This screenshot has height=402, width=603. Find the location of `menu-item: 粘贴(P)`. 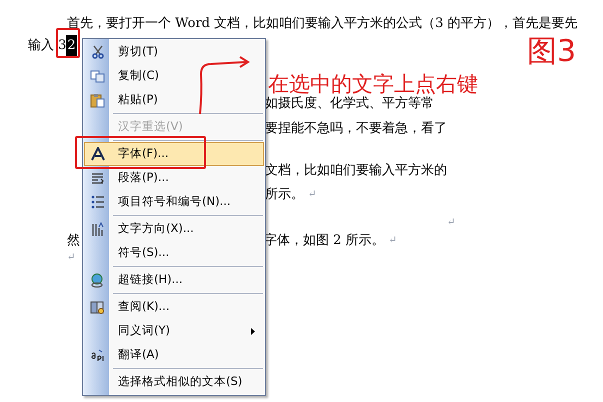

menu-item: 粘贴(P) is located at coordinates (174, 100).